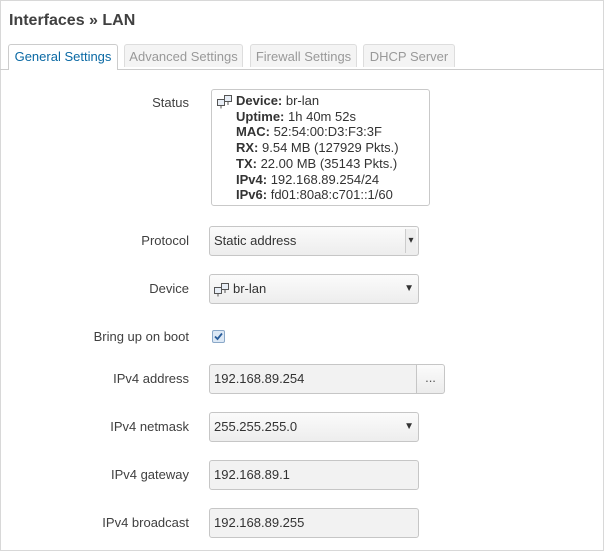  What do you see at coordinates (278, 100) in the screenshot?
I see `status-device-line: Device: br-lan` at bounding box center [278, 100].